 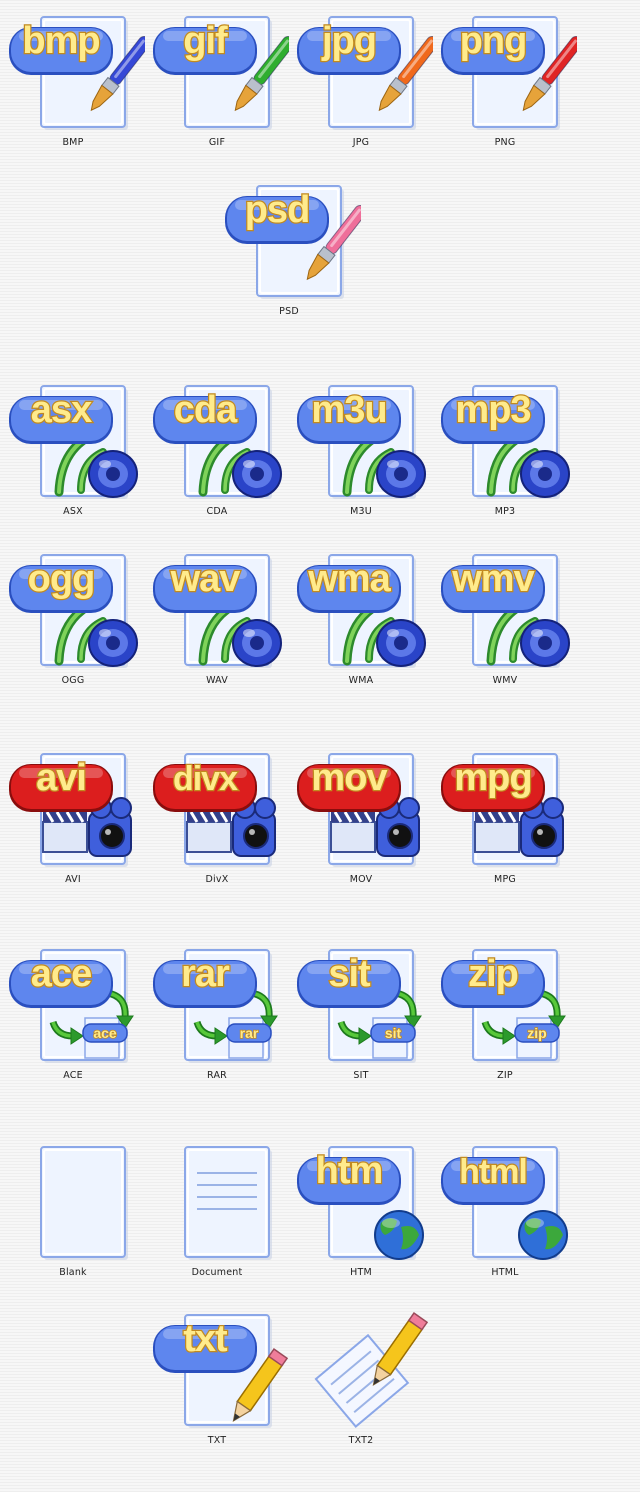 I want to click on file-icon-avi: avi AVI, so click(x=73, y=817).